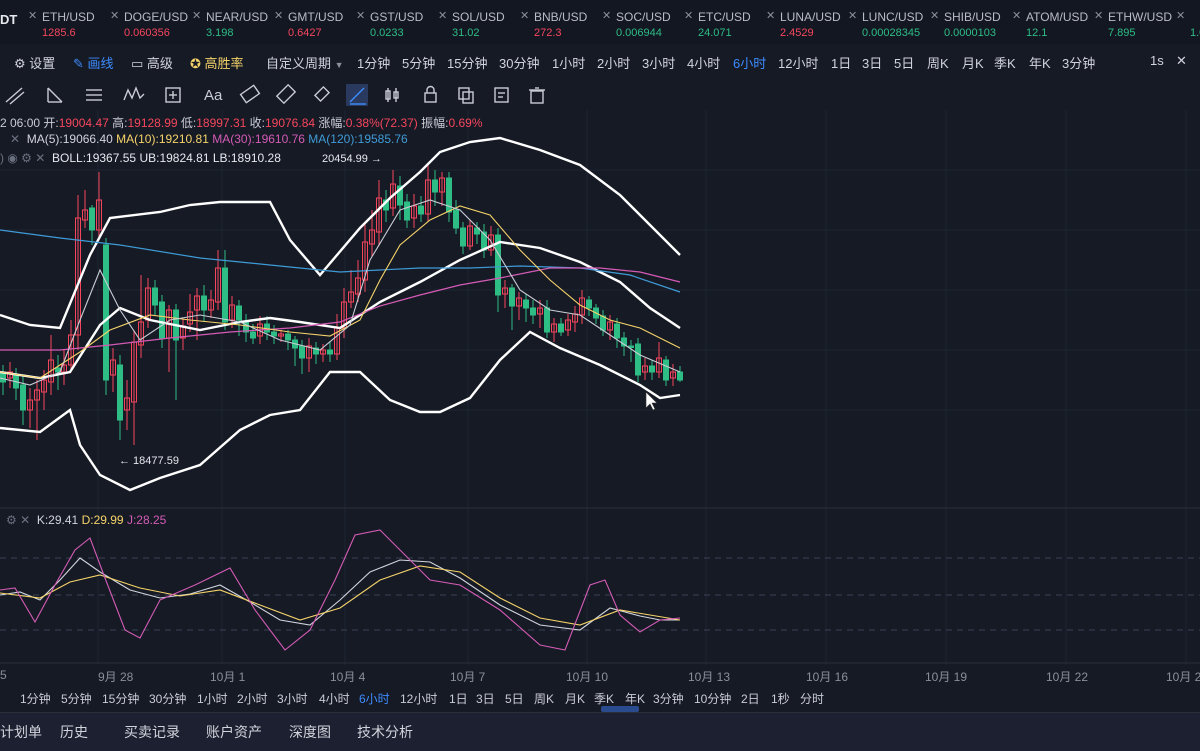 The width and height of the screenshot is (1200, 751). Describe the element at coordinates (373, 62) in the screenshot. I see `period-0: 1分钟` at that location.